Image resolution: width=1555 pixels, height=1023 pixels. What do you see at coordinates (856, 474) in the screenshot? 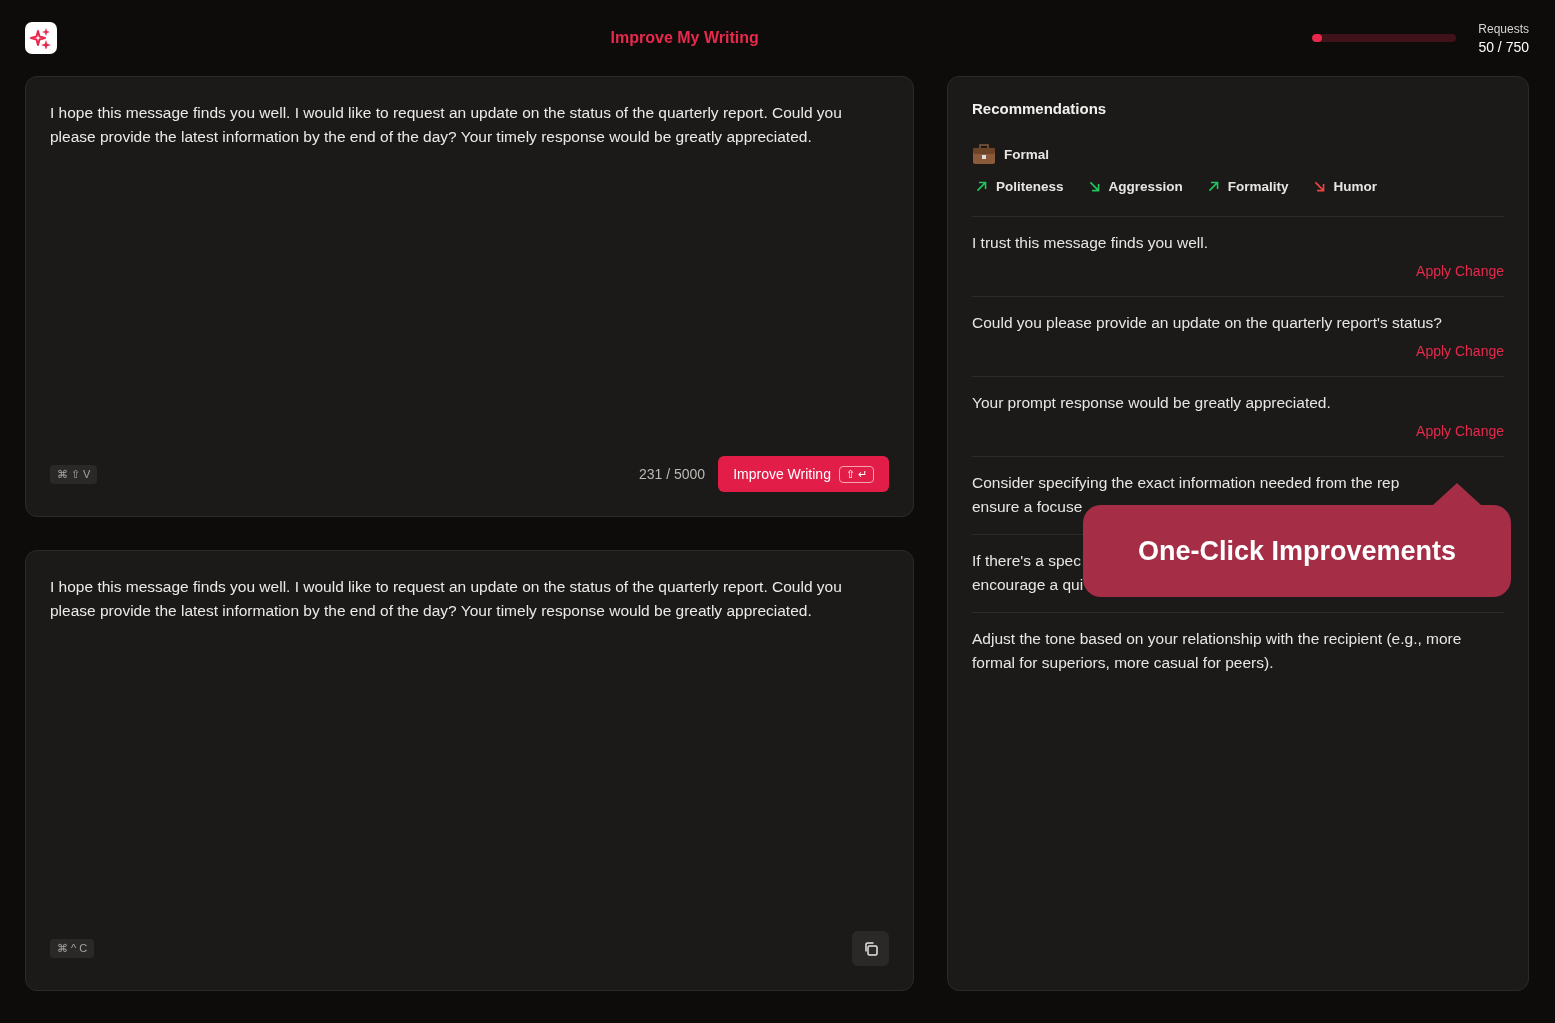
I see `shortcut-keys: ⇧ ↵` at bounding box center [856, 474].